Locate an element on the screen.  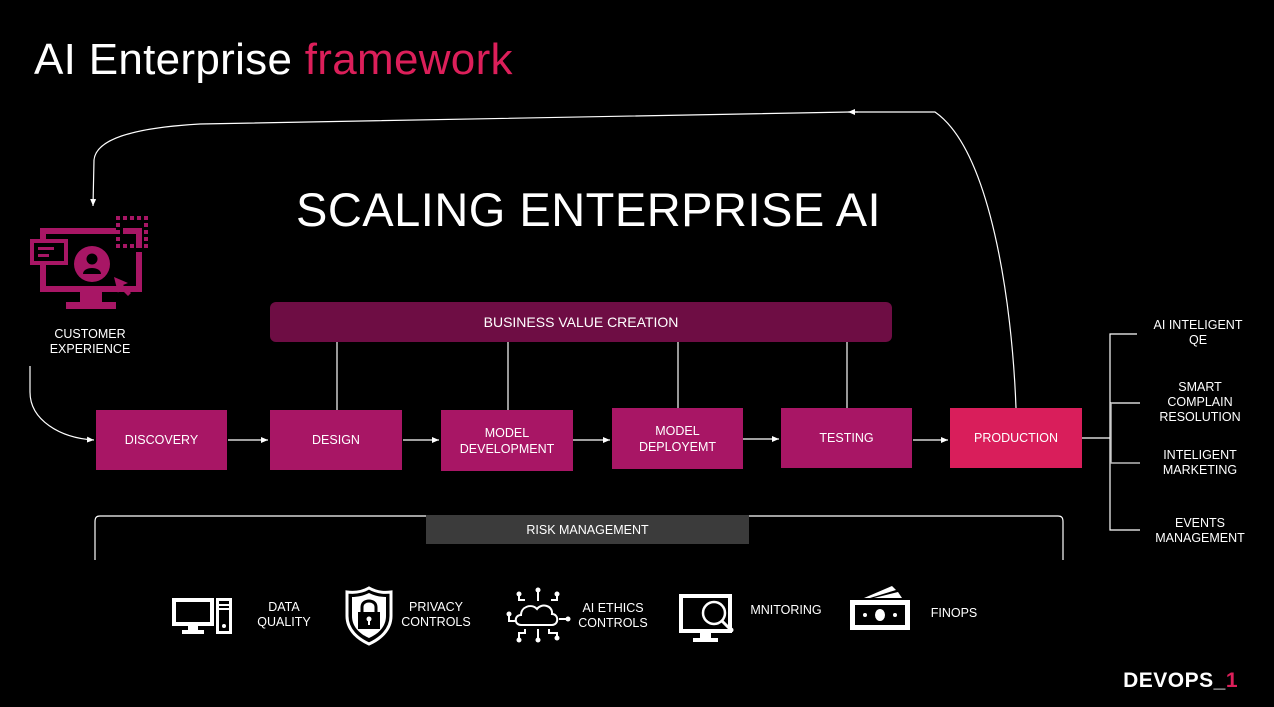
step-label: PRODUCTION is located at coordinates (1016, 438).